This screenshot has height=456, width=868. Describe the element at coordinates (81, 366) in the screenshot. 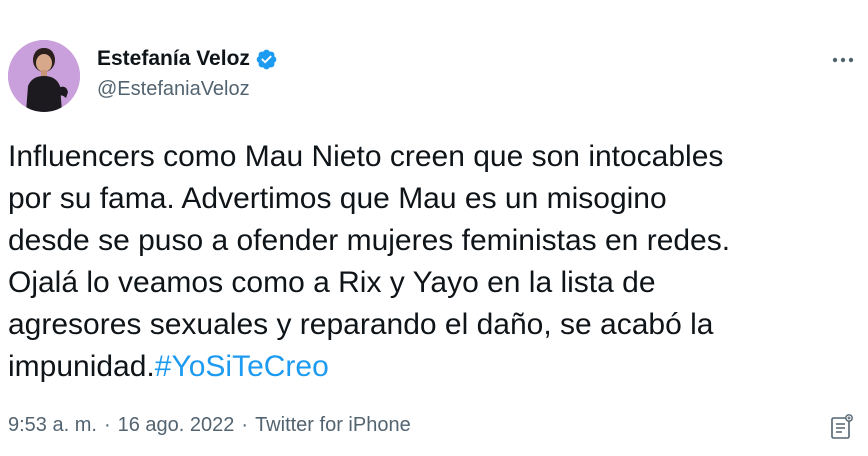

I see `tweet-text-fragment: impunidad.` at that location.